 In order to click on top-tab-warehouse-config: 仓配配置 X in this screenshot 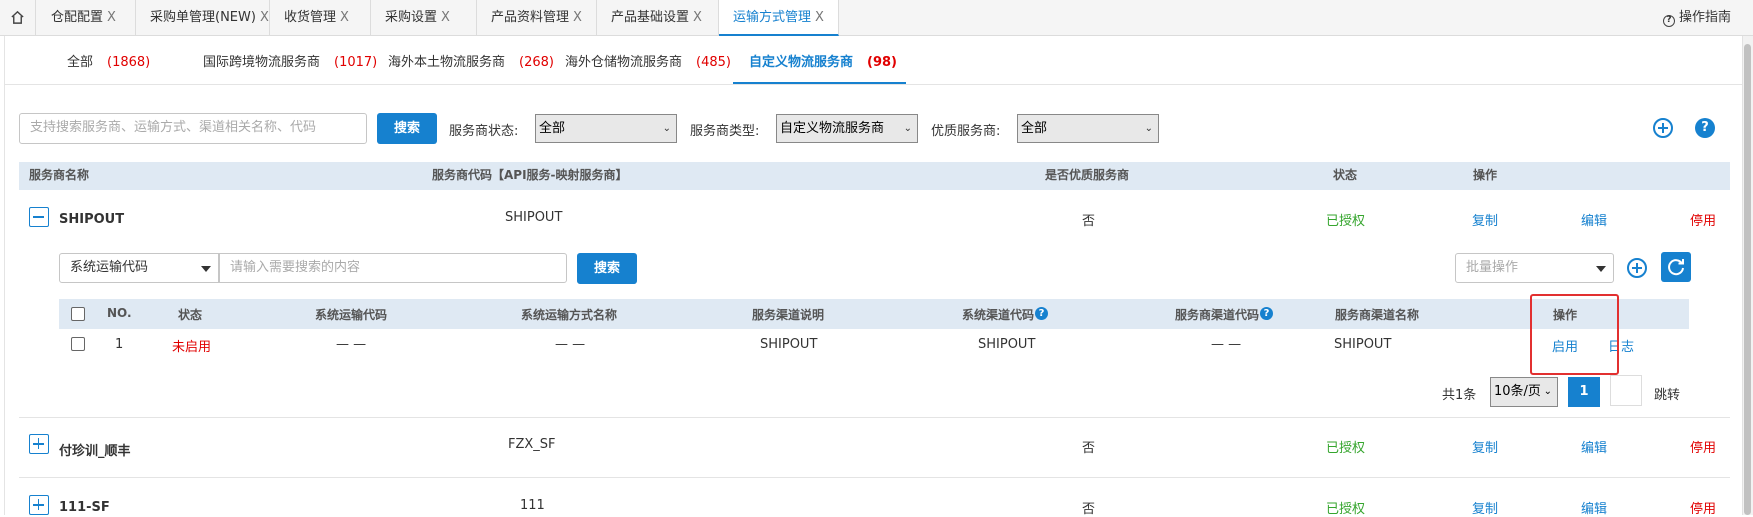, I will do `click(86, 18)`.